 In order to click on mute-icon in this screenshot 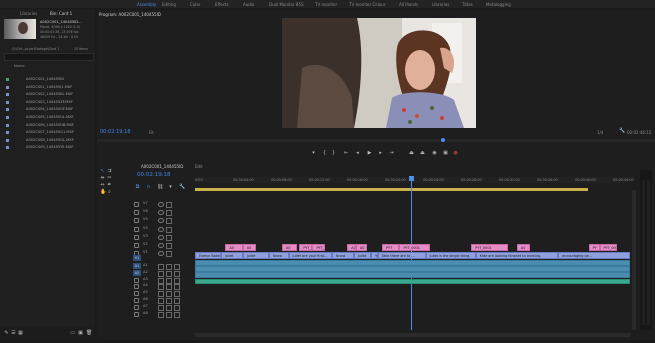, I will do `click(161, 314)`.